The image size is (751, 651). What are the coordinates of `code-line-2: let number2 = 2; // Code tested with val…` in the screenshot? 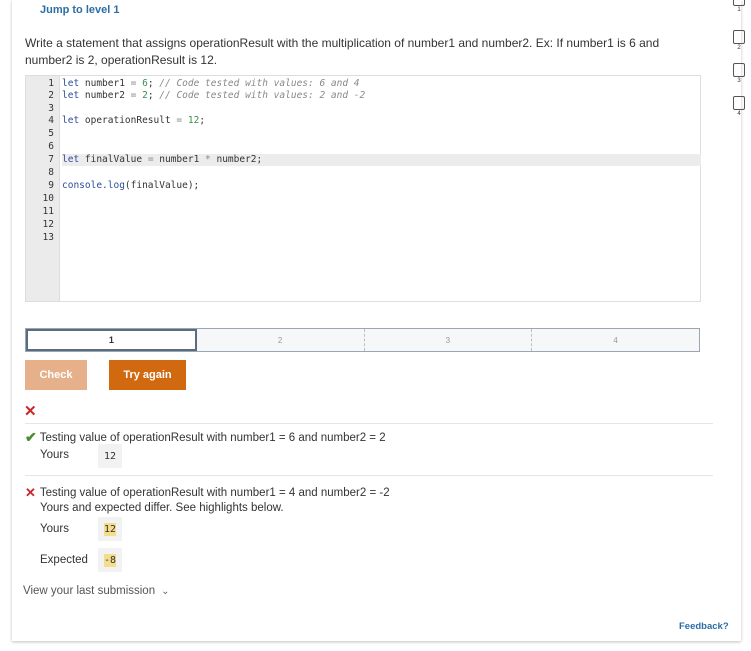 It's located at (214, 95).